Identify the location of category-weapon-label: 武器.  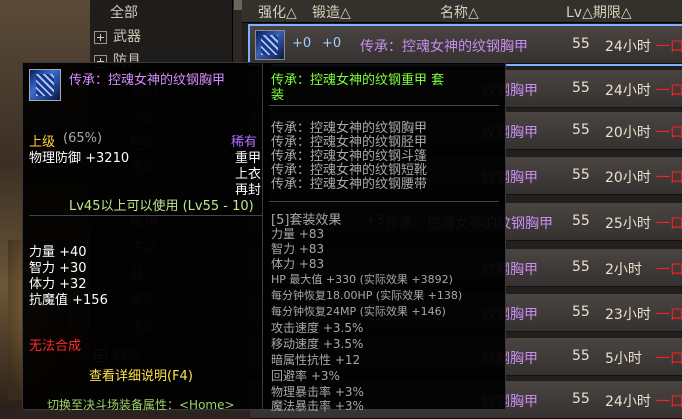
(127, 37).